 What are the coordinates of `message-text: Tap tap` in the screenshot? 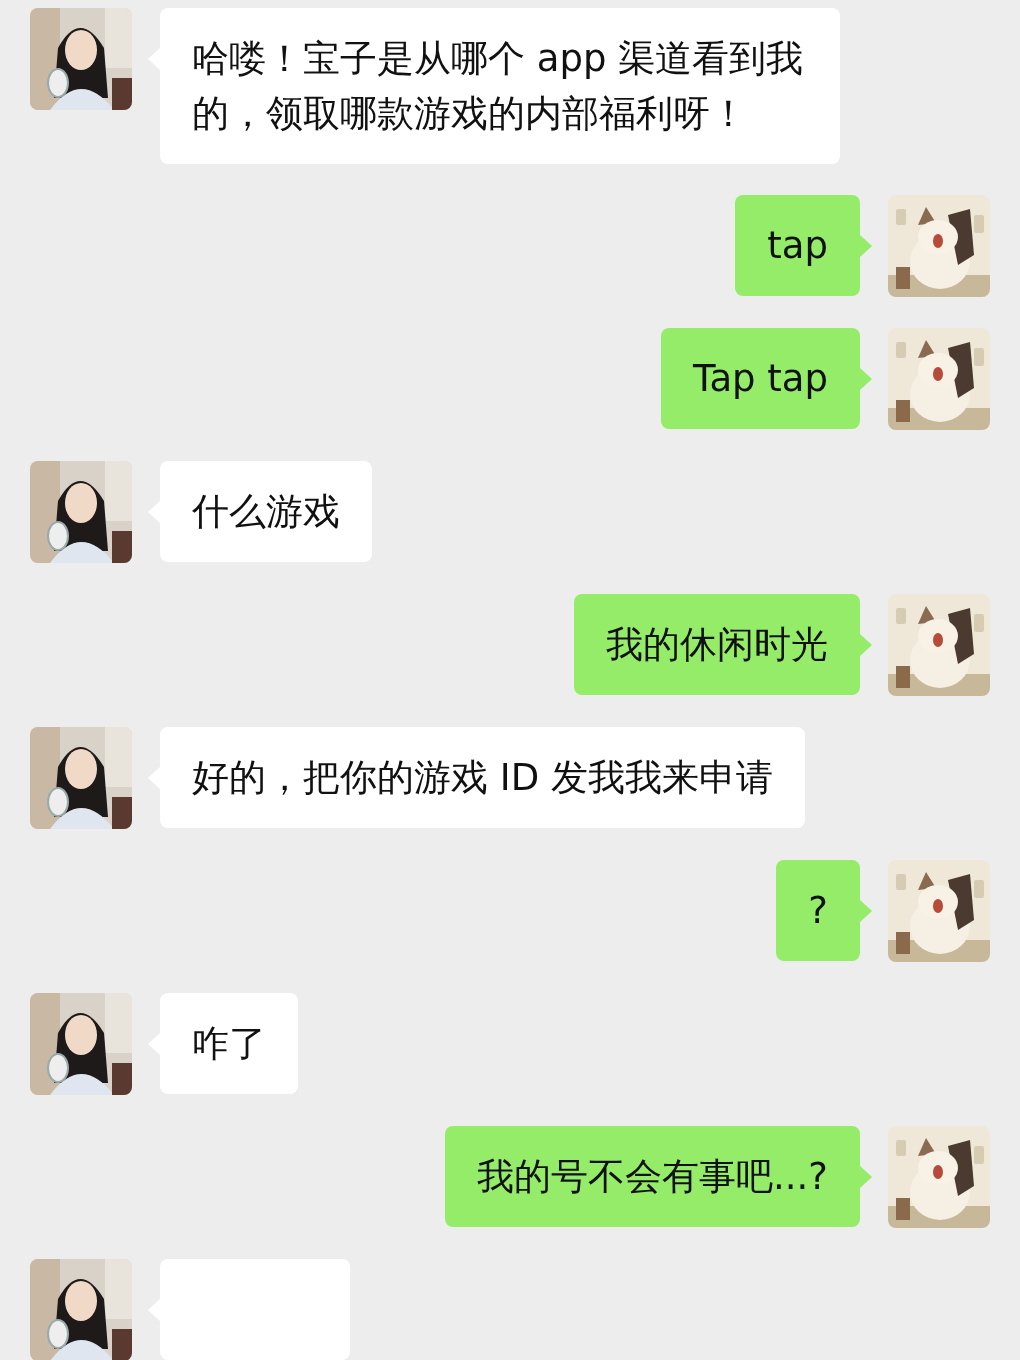 It's located at (760, 379).